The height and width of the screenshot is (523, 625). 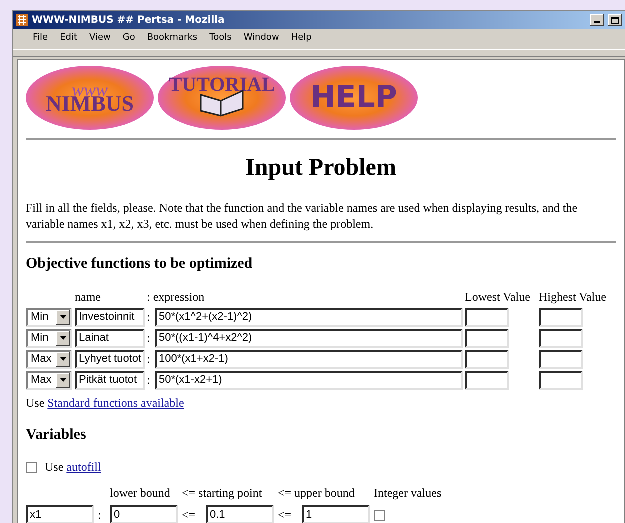 What do you see at coordinates (31, 467) in the screenshot?
I see `autofill-checkbox` at bounding box center [31, 467].